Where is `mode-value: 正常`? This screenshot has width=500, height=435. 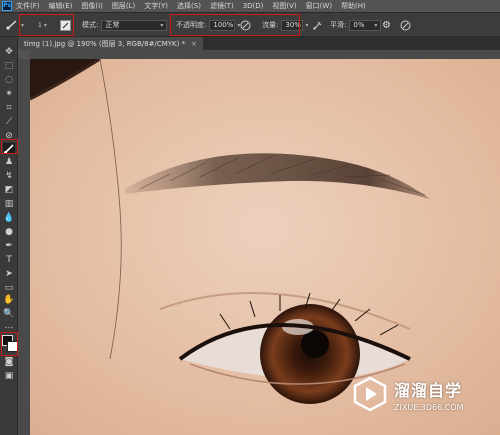
mode-value: 正常 is located at coordinates (112, 25).